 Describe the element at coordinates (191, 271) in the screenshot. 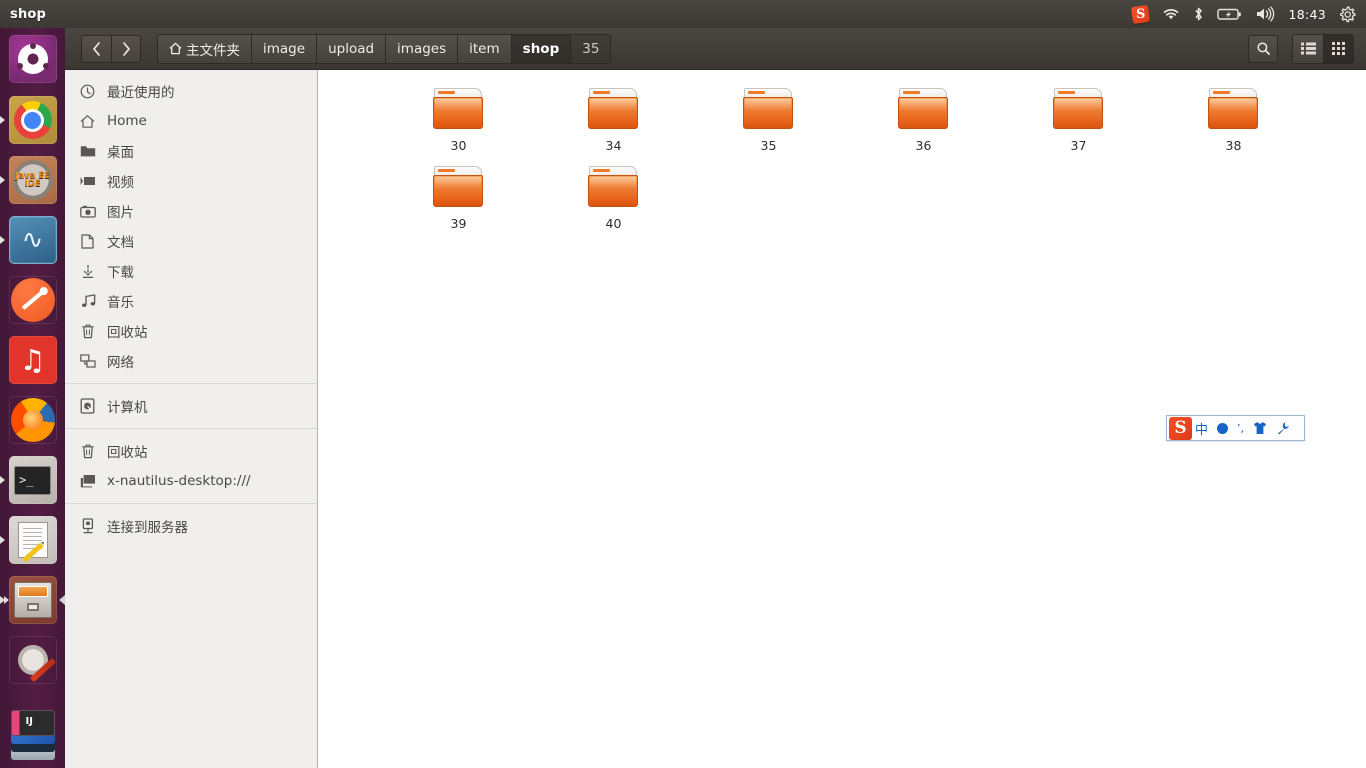

I see `sidebar-item-downloads: 下载` at that location.